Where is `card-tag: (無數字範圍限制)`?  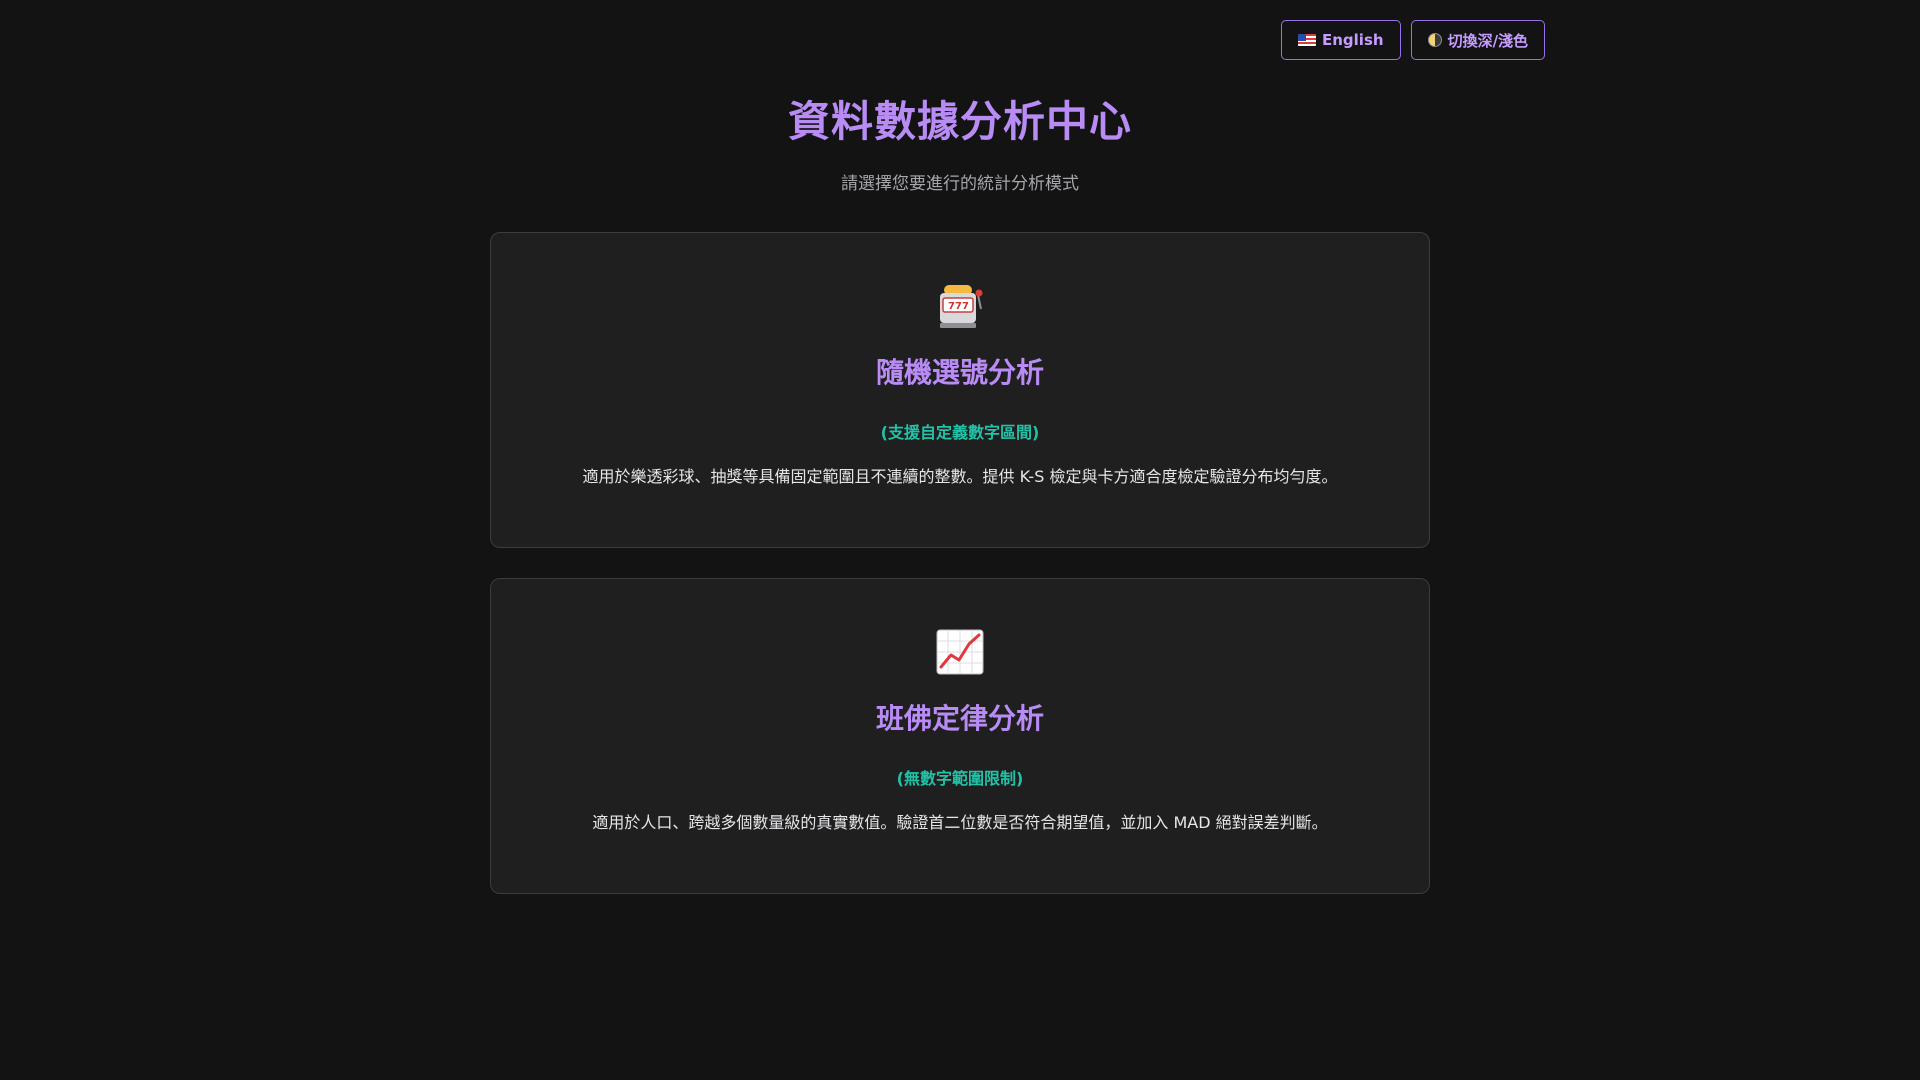
card-tag: (無數字範圍限制) is located at coordinates (960, 778).